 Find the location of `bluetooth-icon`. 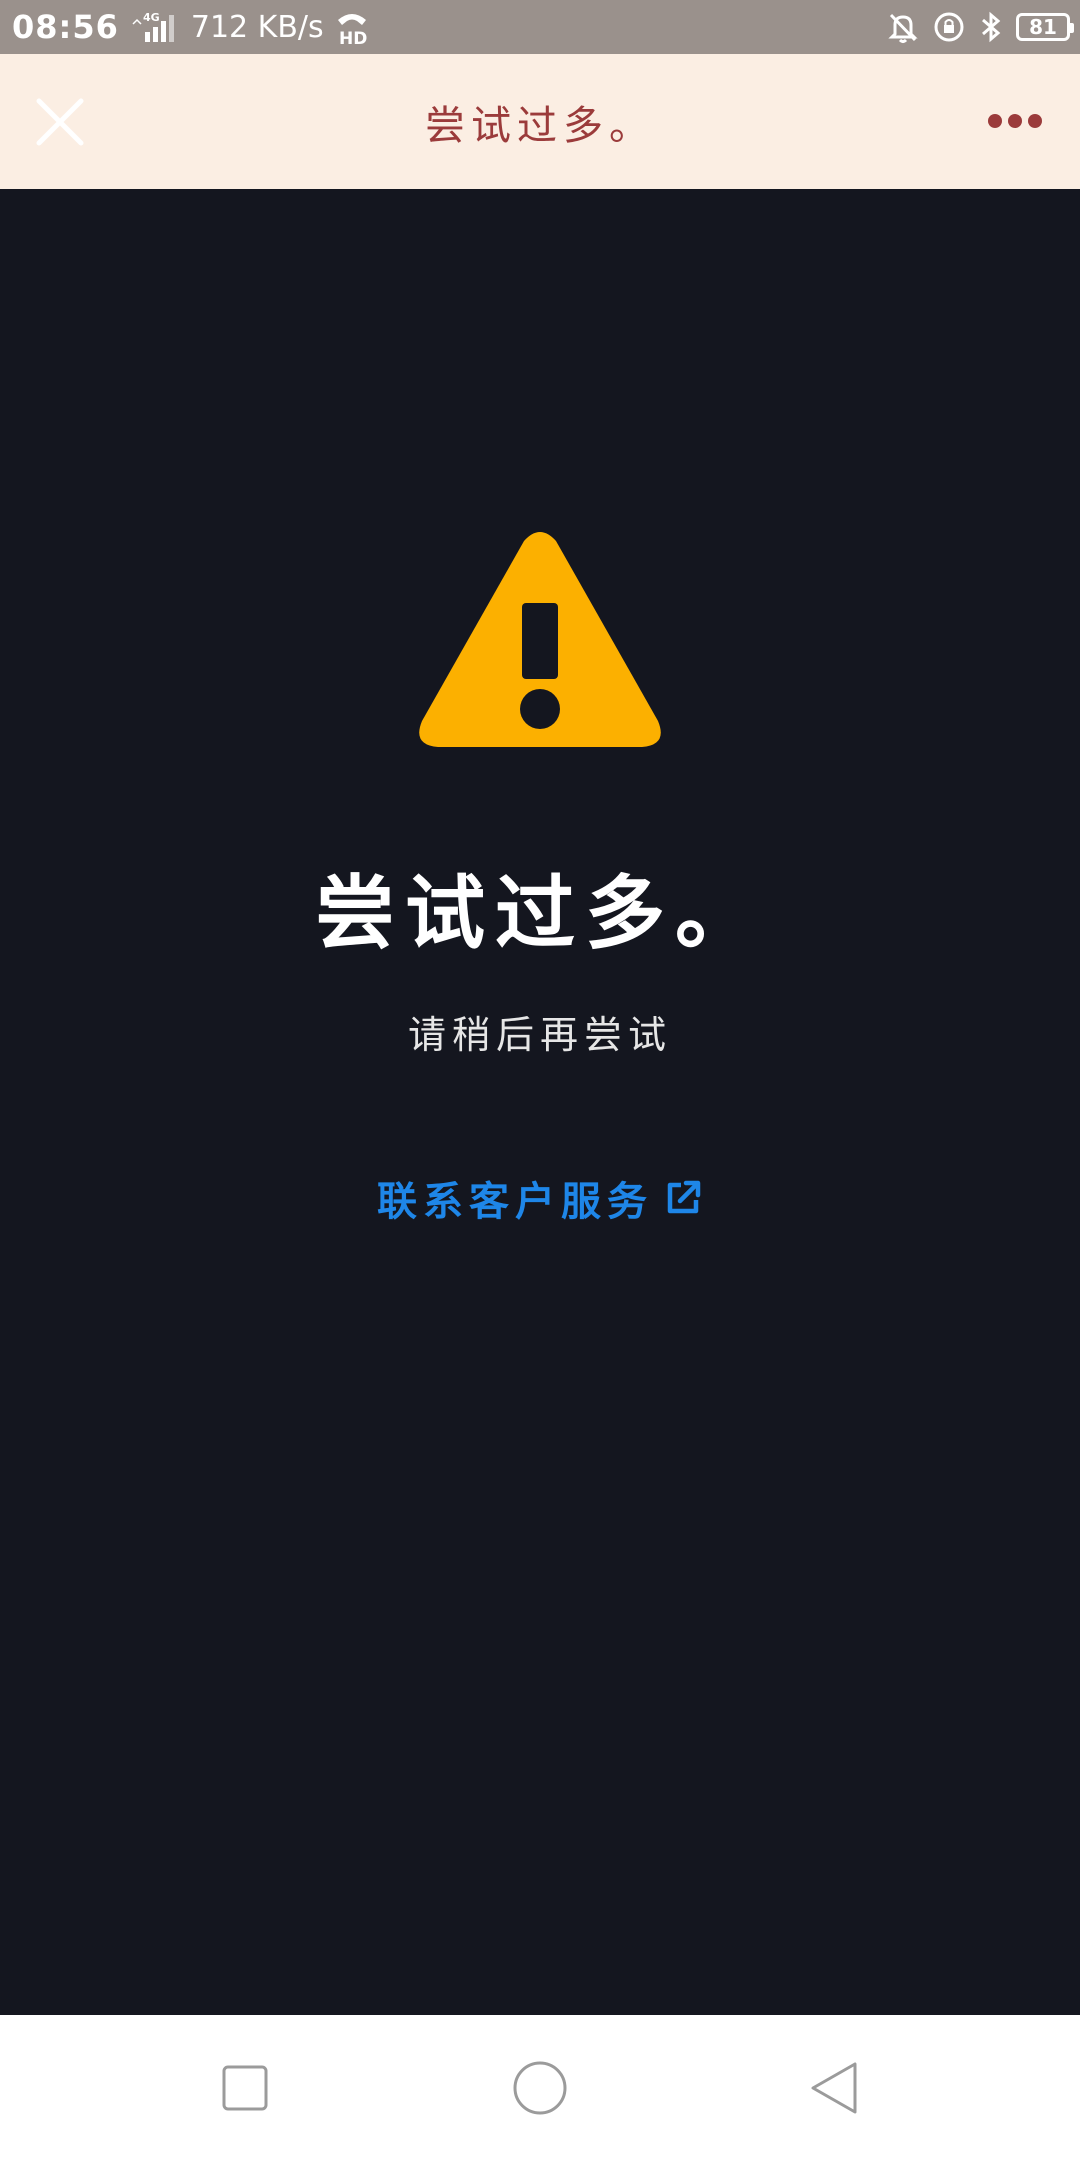

bluetooth-icon is located at coordinates (991, 27).